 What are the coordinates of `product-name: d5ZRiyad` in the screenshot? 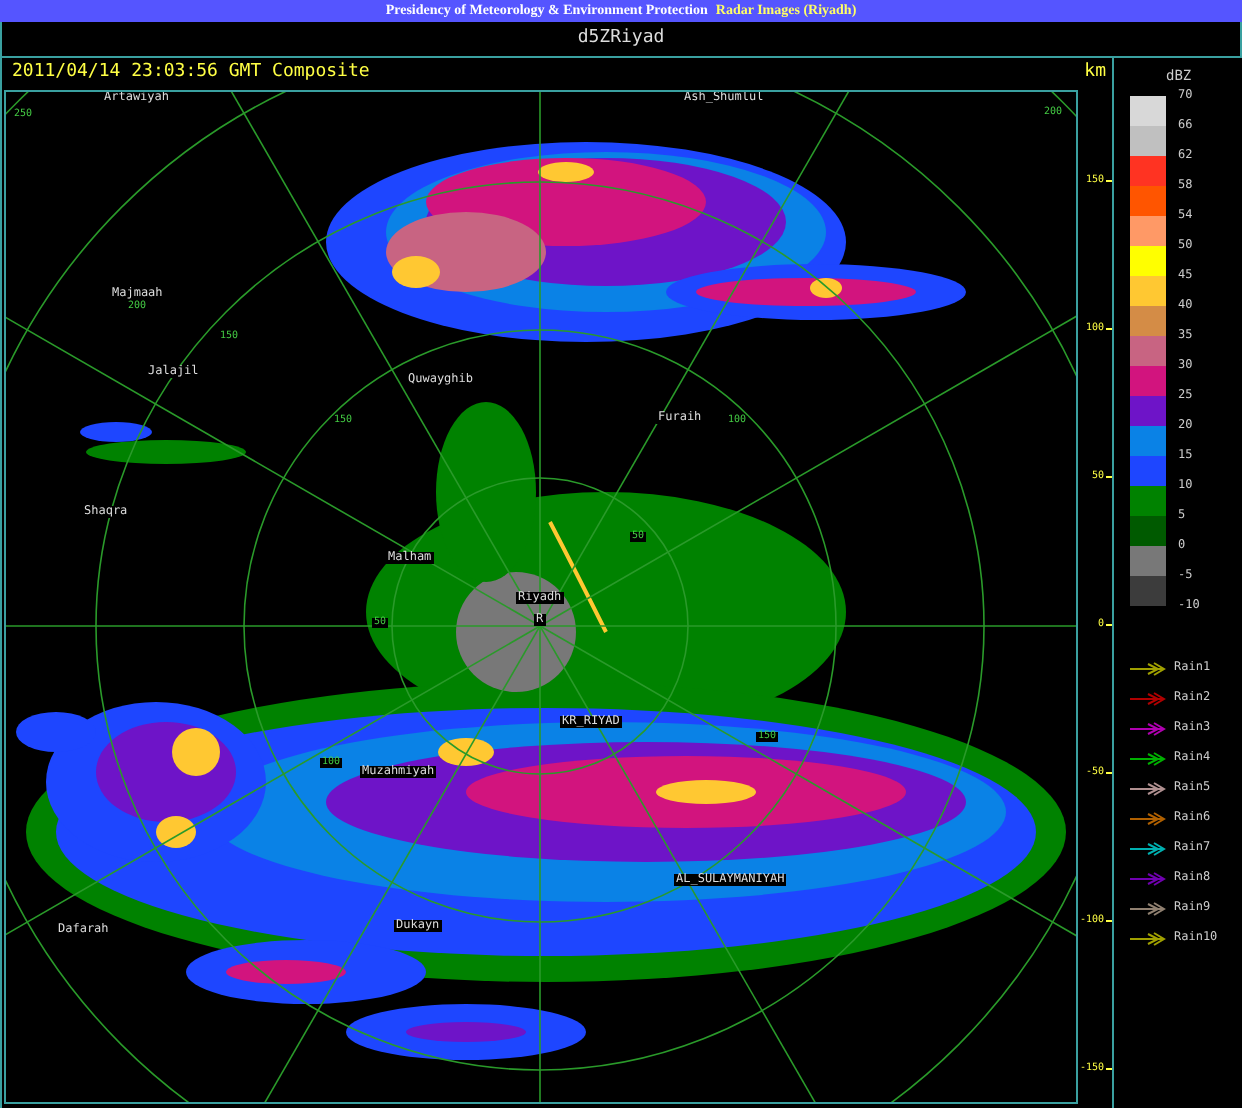 It's located at (621, 38).